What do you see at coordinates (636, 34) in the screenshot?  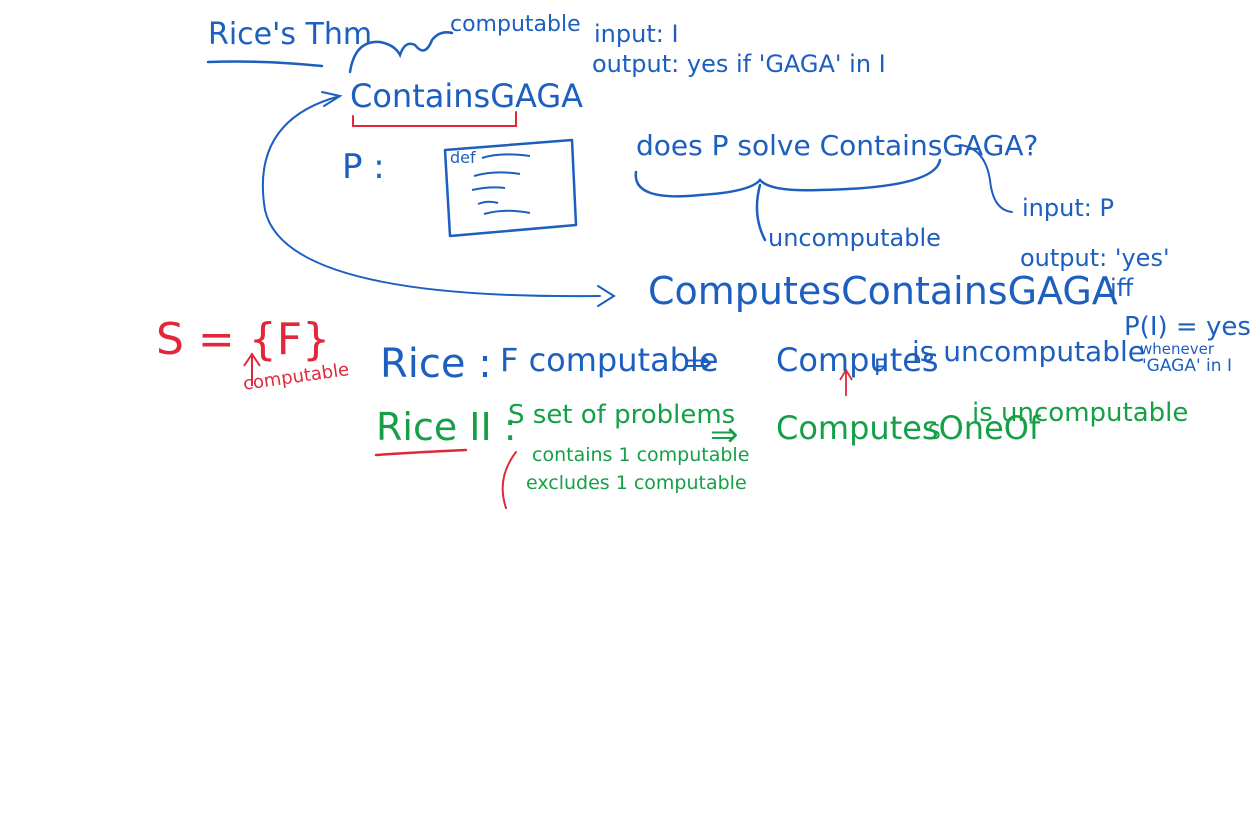 I see `input-i: input: I` at bounding box center [636, 34].